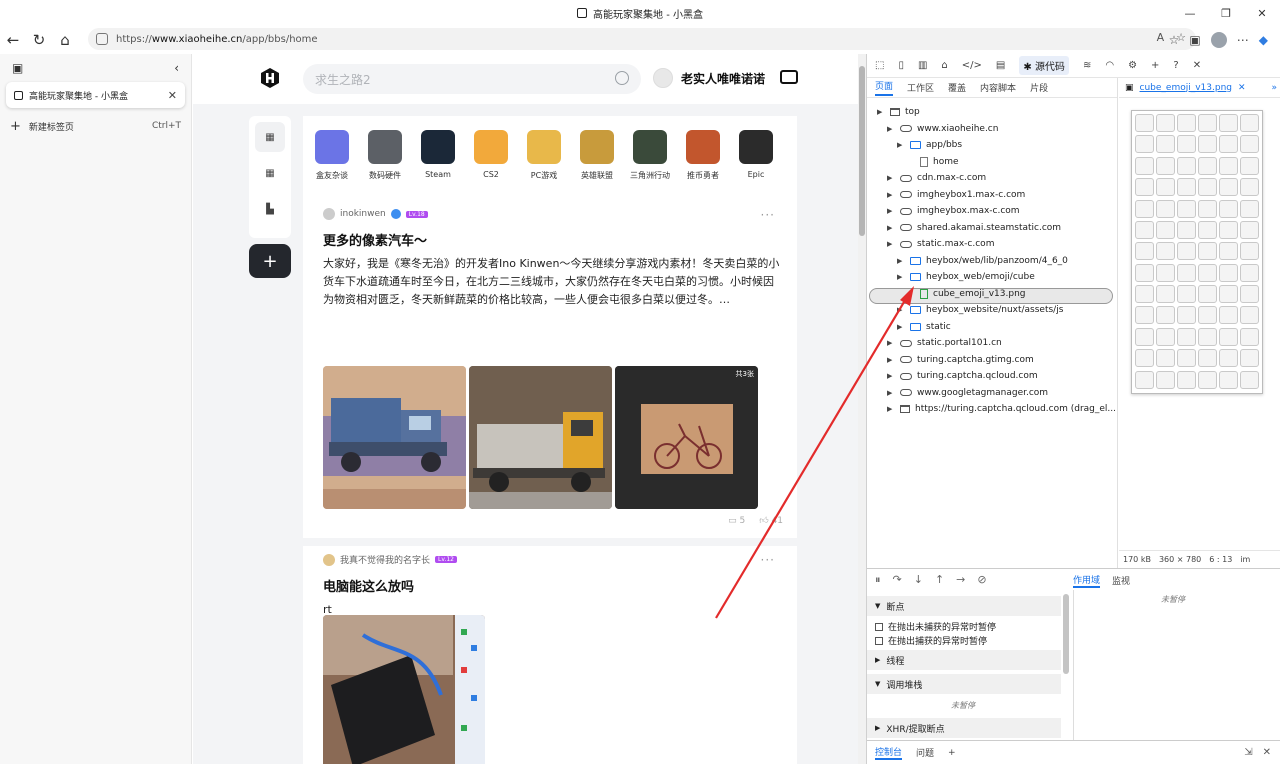 The height and width of the screenshot is (764, 1280). What do you see at coordinates (176, 68) in the screenshot?
I see `collapse-pane-icon: ‹` at bounding box center [176, 68].